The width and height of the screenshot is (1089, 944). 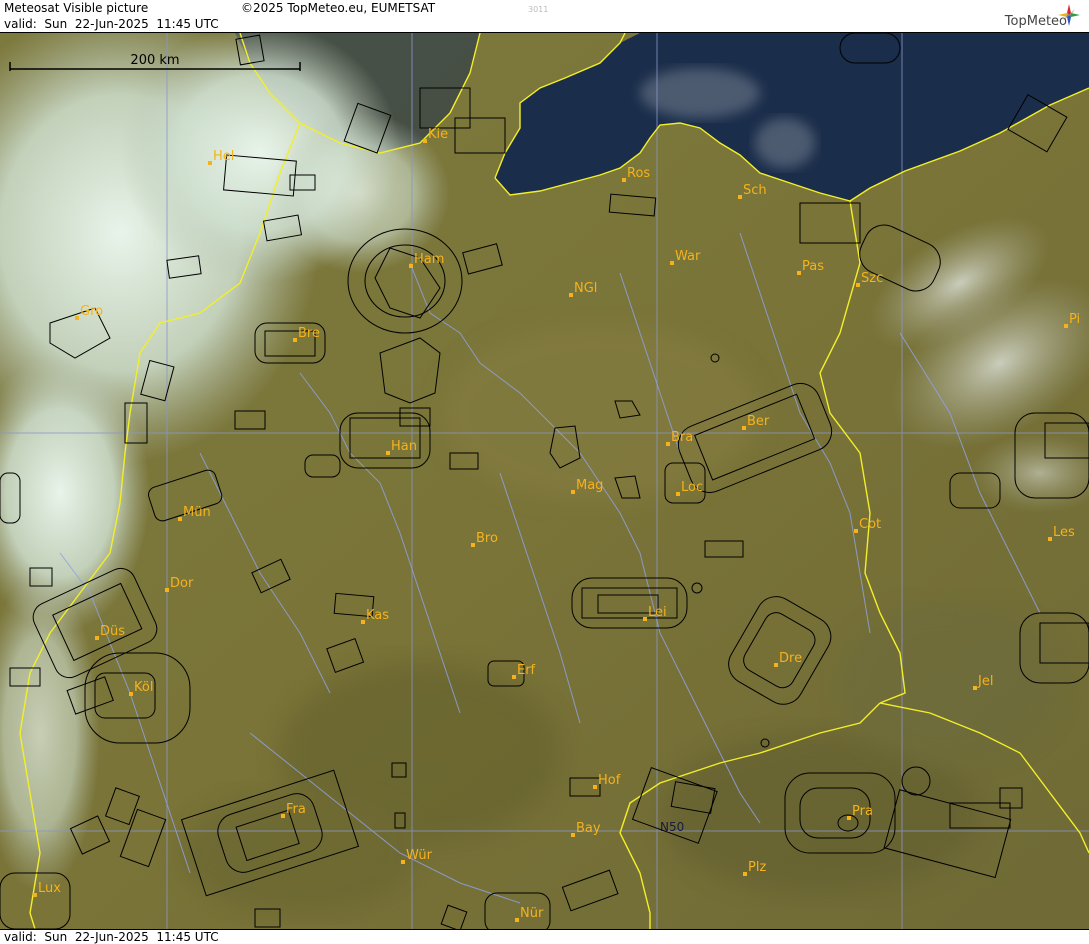 I want to click on city-war: War, so click(x=685, y=257).